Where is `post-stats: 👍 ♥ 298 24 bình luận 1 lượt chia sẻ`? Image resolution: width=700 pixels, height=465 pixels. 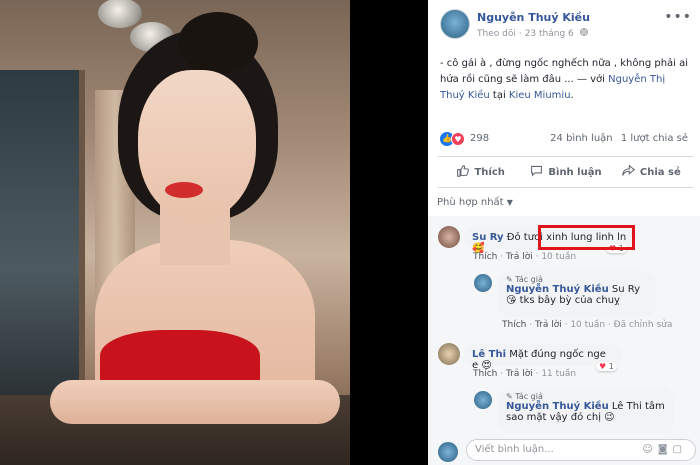
post-stats: 👍 ♥ 298 24 bình luận 1 lượt chia sẻ is located at coordinates (567, 140).